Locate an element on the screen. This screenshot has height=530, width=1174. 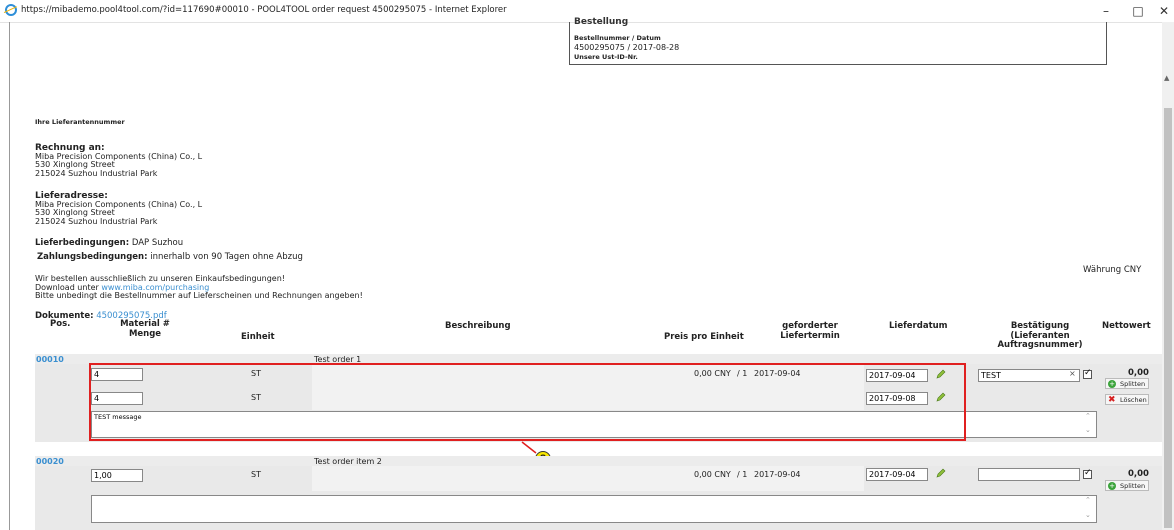
price-per: / 1 is located at coordinates (742, 474).